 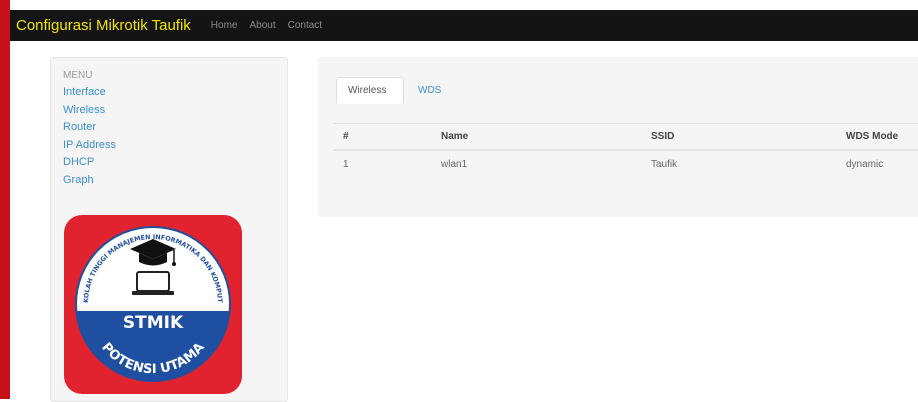 What do you see at coordinates (89, 163) in the screenshot?
I see `sidebar-item-dhcp: DHCP` at bounding box center [89, 163].